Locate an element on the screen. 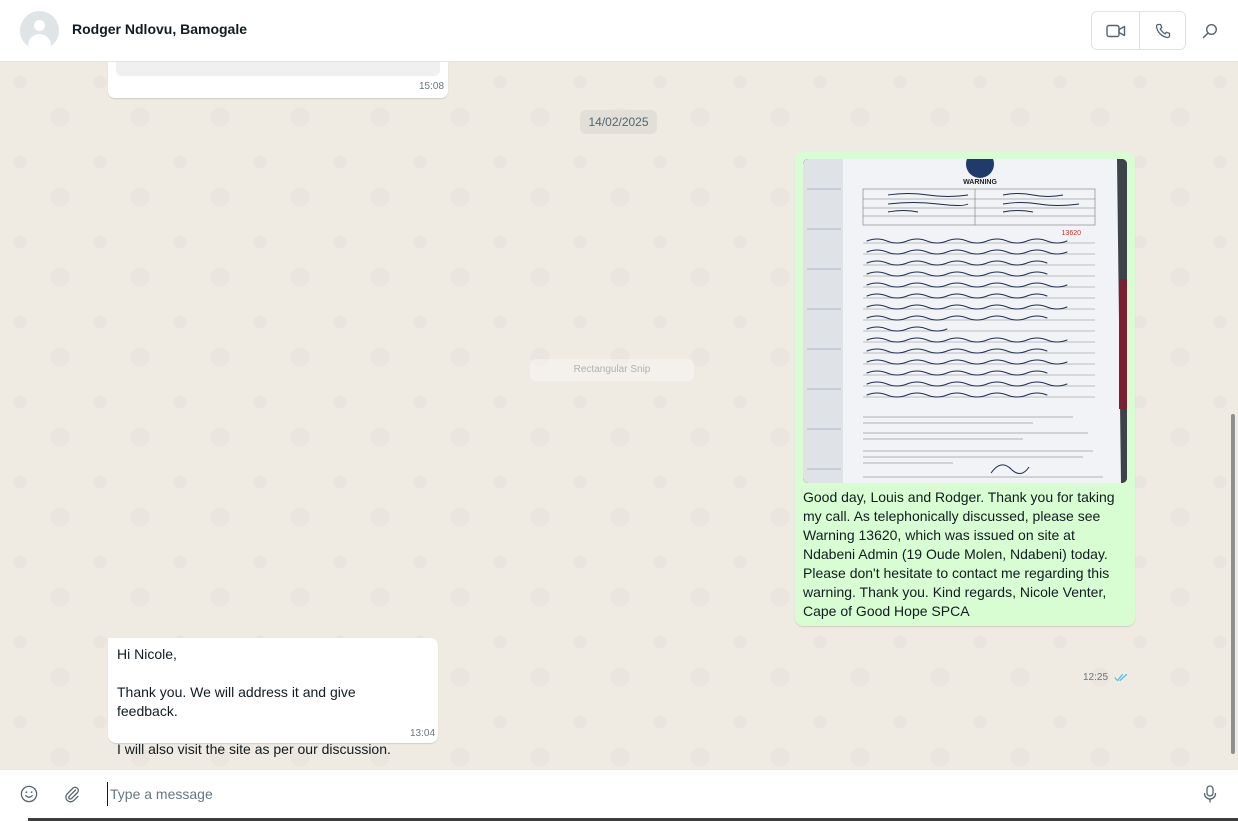  video-call-icon is located at coordinates (1115, 30).